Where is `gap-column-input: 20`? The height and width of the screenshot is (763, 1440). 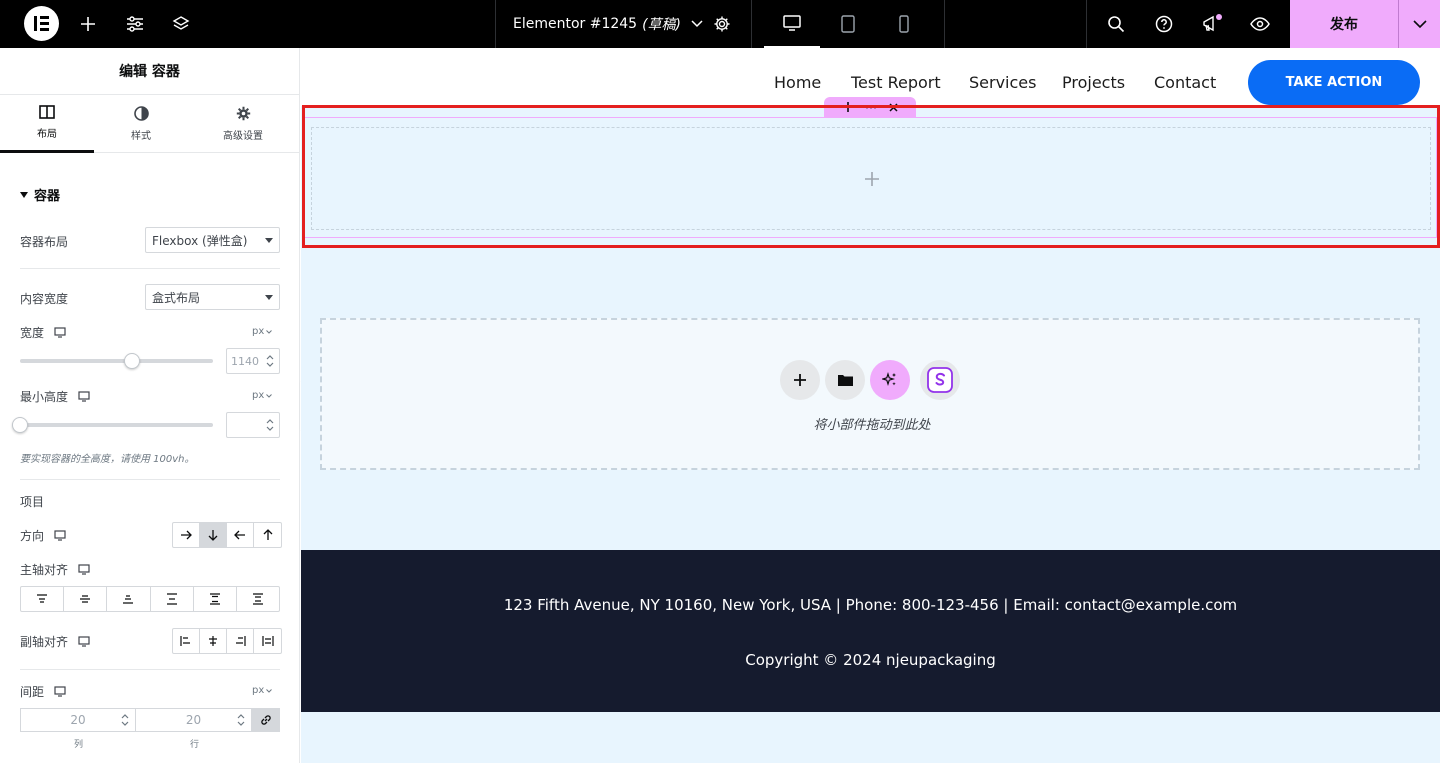
gap-column-input: 20 is located at coordinates (78, 720).